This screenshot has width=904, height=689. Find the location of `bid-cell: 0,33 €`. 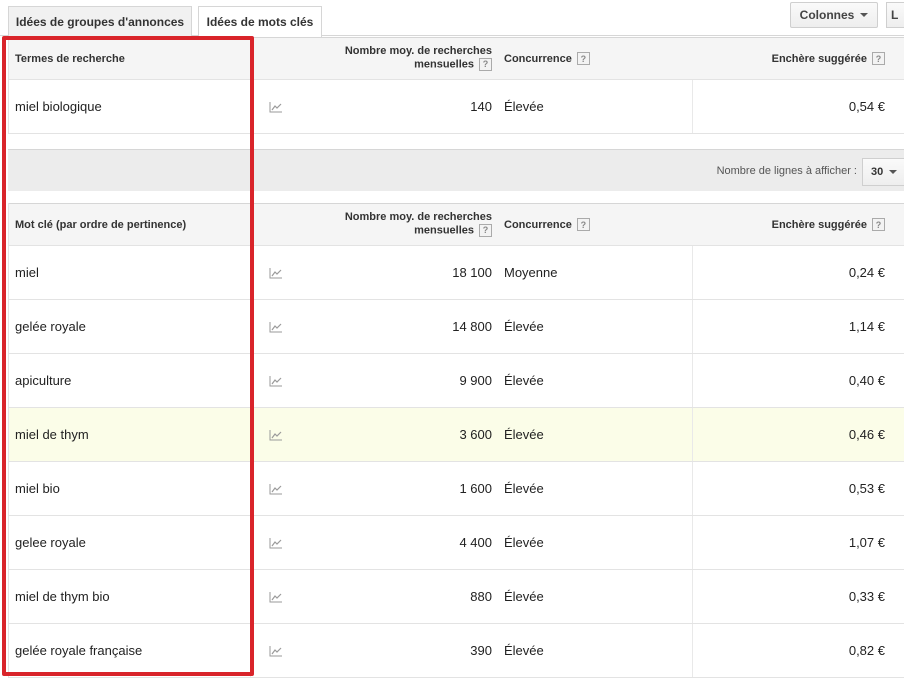

bid-cell: 0,33 € is located at coordinates (792, 596).